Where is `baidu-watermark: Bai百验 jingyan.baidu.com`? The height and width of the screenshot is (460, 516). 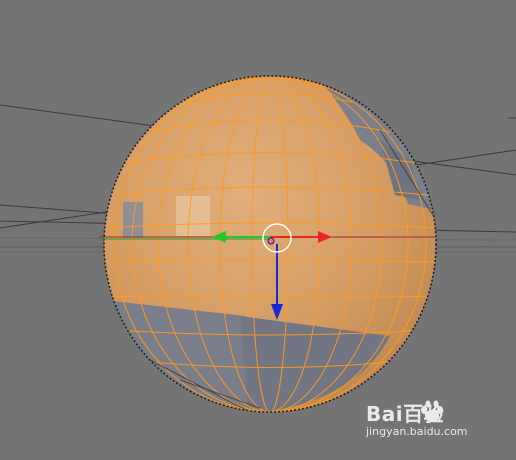
baidu-watermark: Bai百验 jingyan.baidu.com is located at coordinates (426, 420).